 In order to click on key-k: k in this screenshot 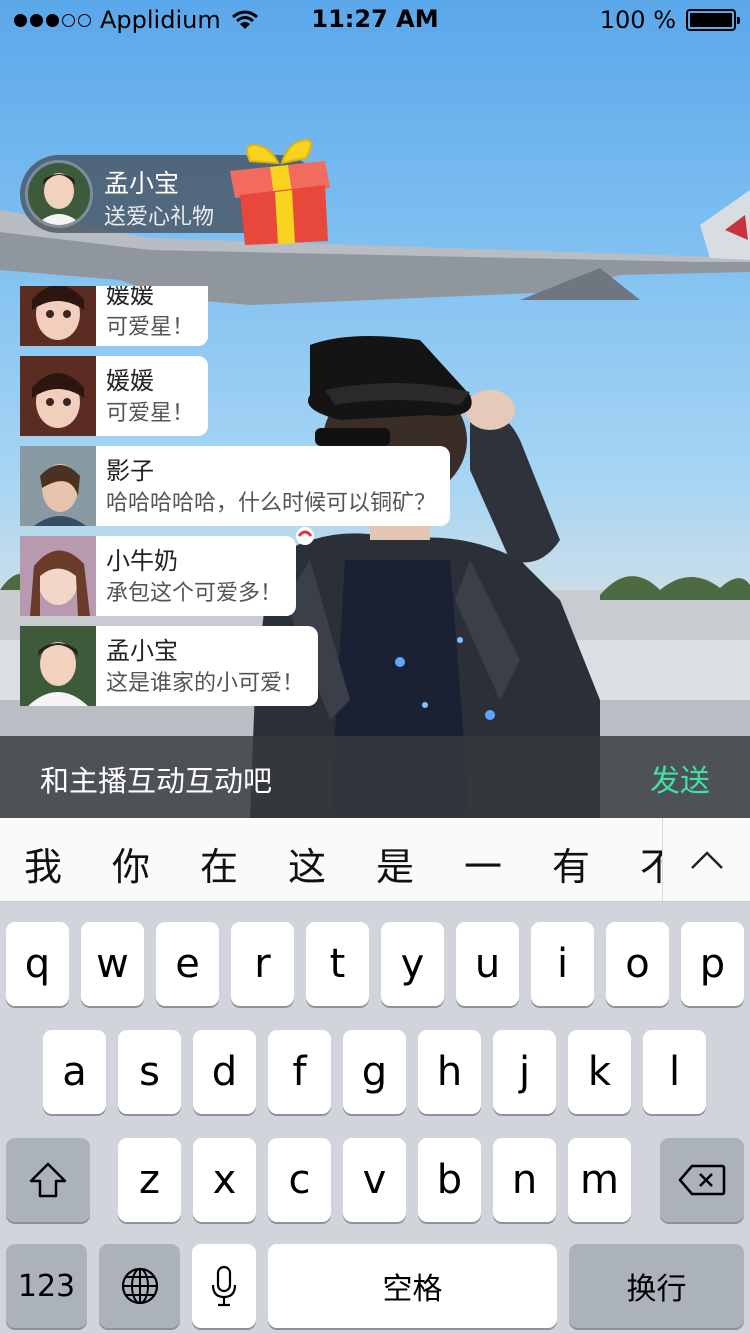, I will do `click(599, 1072)`.